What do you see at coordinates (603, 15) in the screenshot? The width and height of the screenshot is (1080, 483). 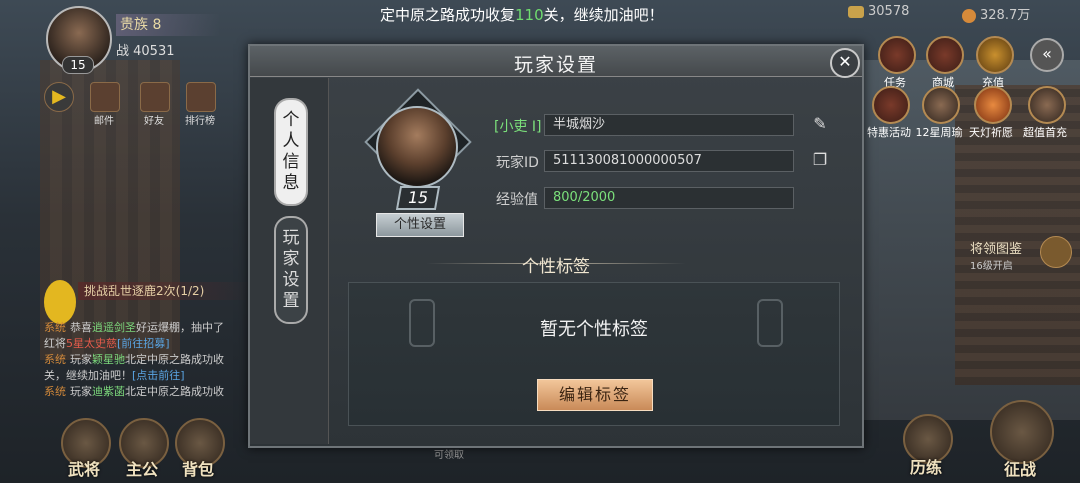 I see `ticker-suffix: 关，继续加油吧！` at bounding box center [603, 15].